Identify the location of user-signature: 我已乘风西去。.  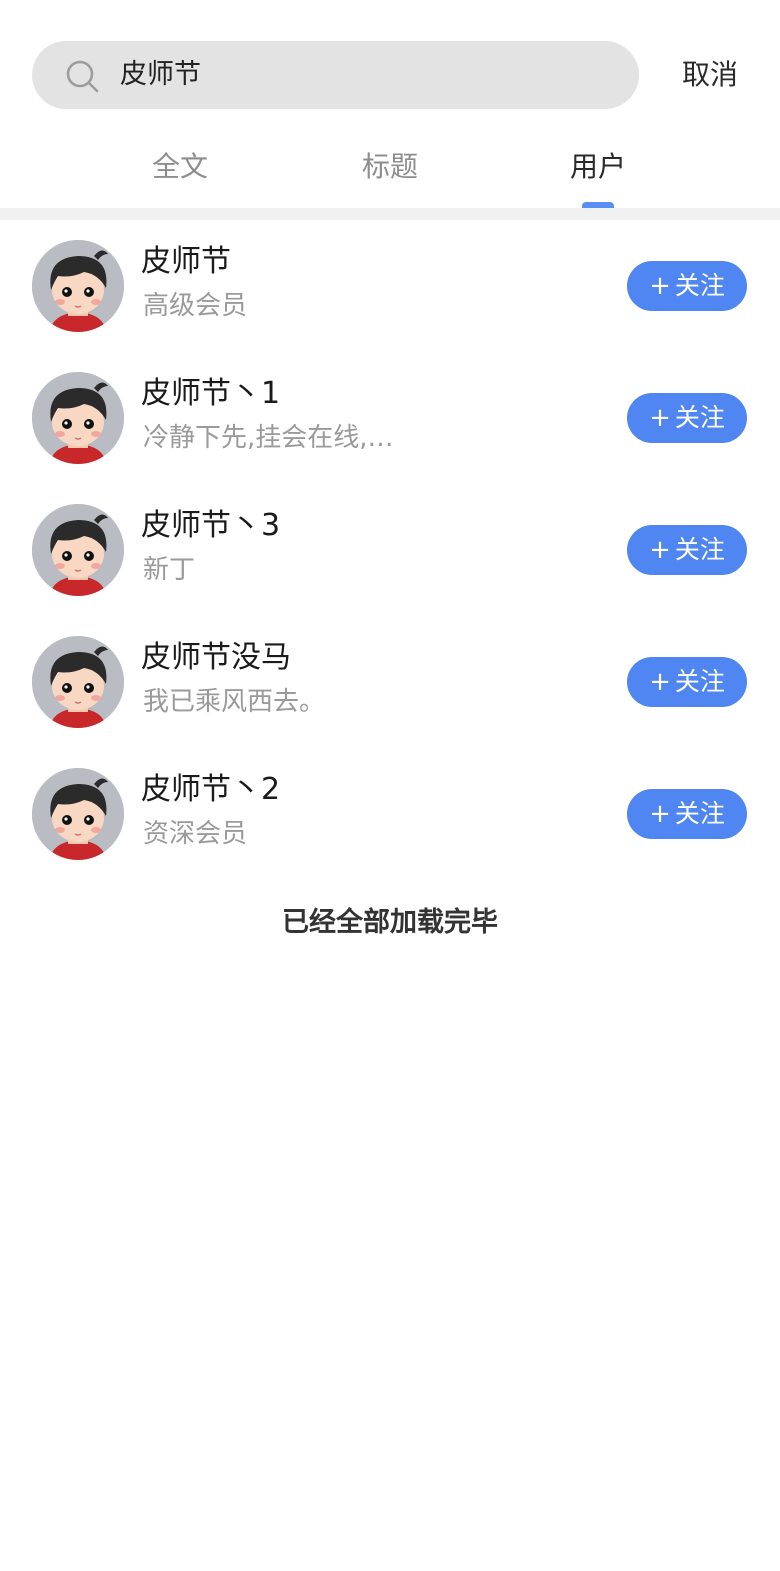
(234, 702).